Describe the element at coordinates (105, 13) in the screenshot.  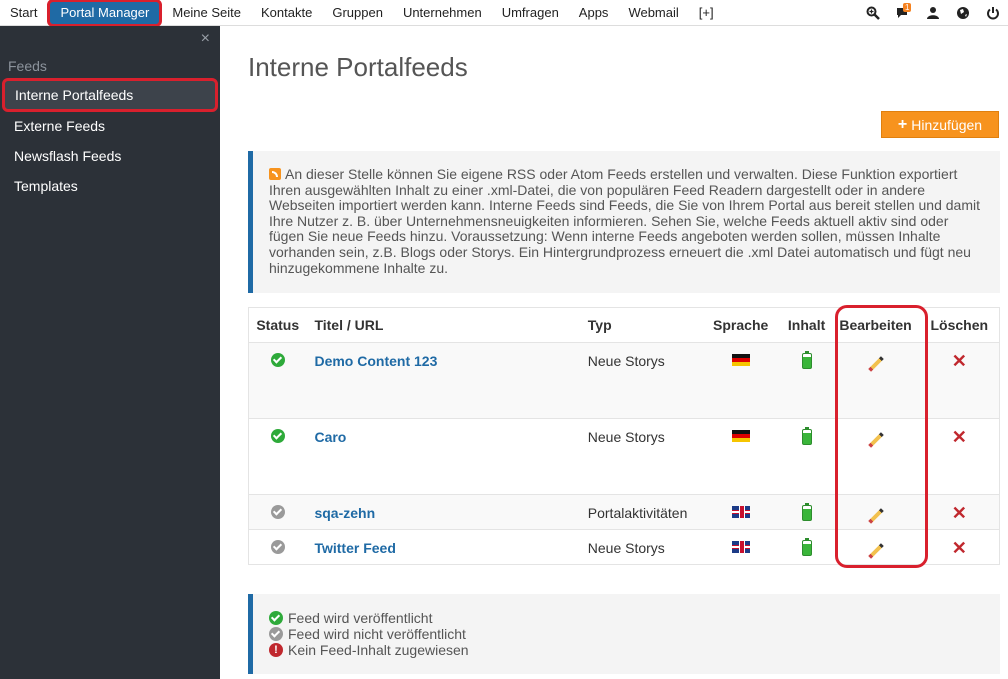
I see `nav-portal-manager: Portal Manager` at that location.